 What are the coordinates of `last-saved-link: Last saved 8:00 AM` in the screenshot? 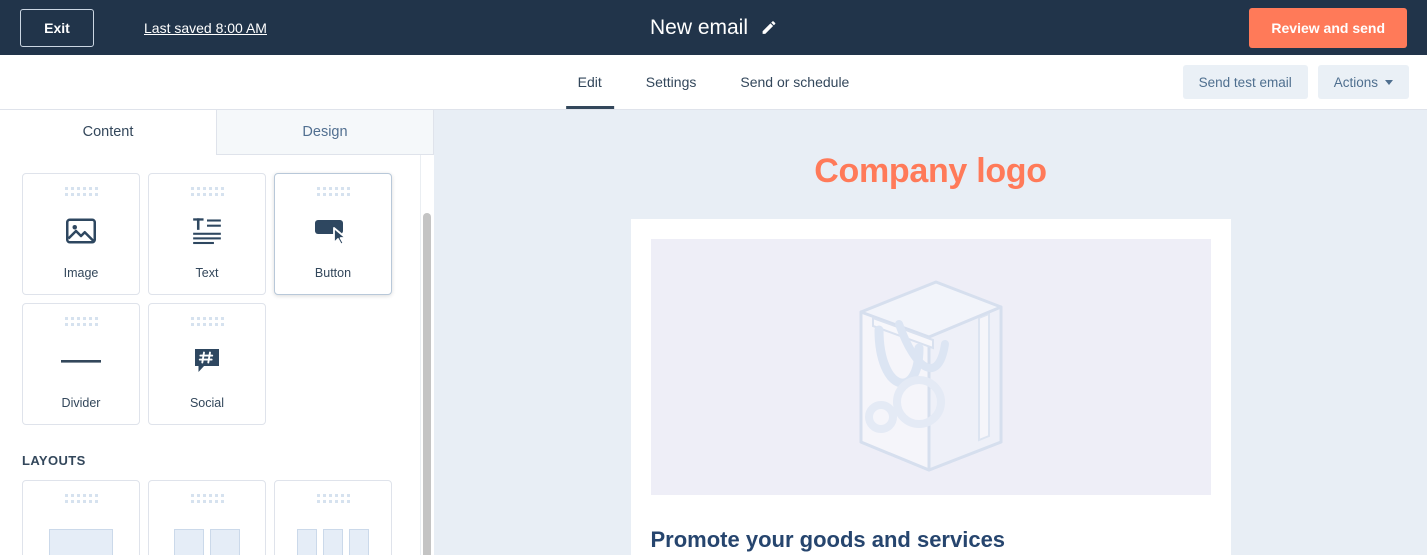 It's located at (205, 28).